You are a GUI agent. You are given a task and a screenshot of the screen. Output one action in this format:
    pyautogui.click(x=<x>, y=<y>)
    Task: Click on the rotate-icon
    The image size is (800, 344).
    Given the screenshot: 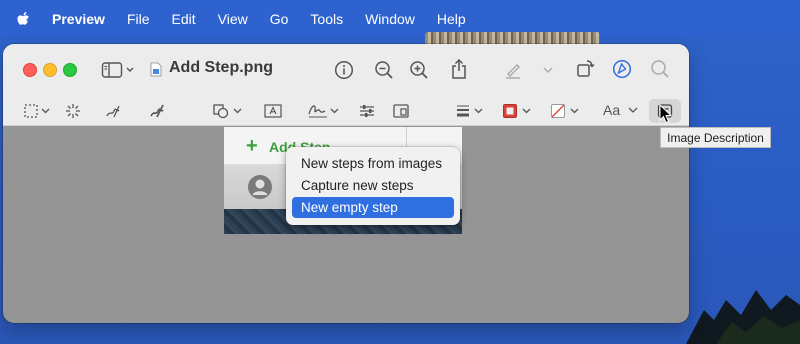 What is the action you would take?
    pyautogui.click(x=586, y=68)
    